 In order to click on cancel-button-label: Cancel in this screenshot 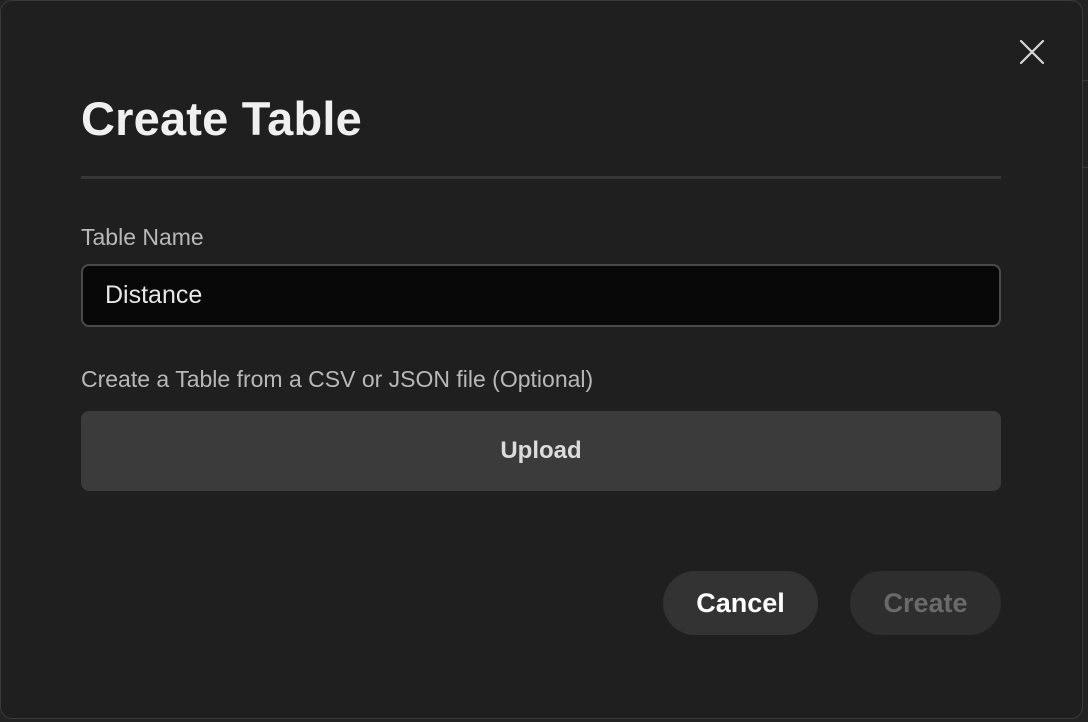, I will do `click(740, 602)`.